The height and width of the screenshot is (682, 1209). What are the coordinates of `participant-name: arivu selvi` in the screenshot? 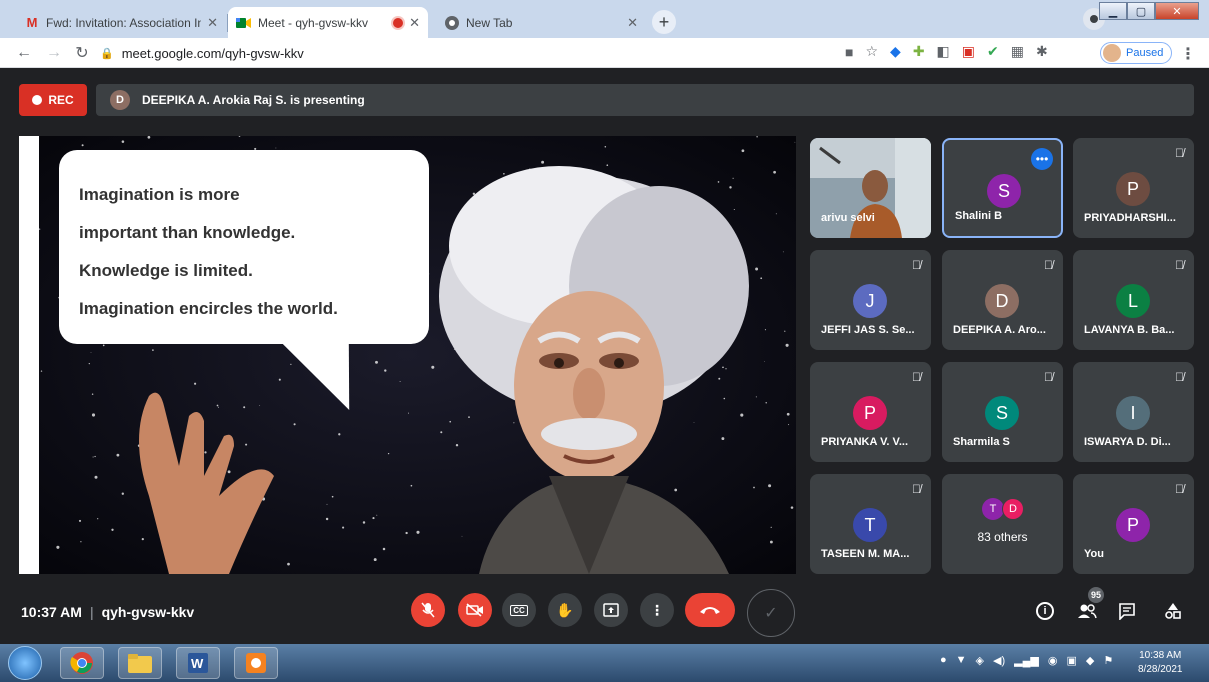 It's located at (848, 218).